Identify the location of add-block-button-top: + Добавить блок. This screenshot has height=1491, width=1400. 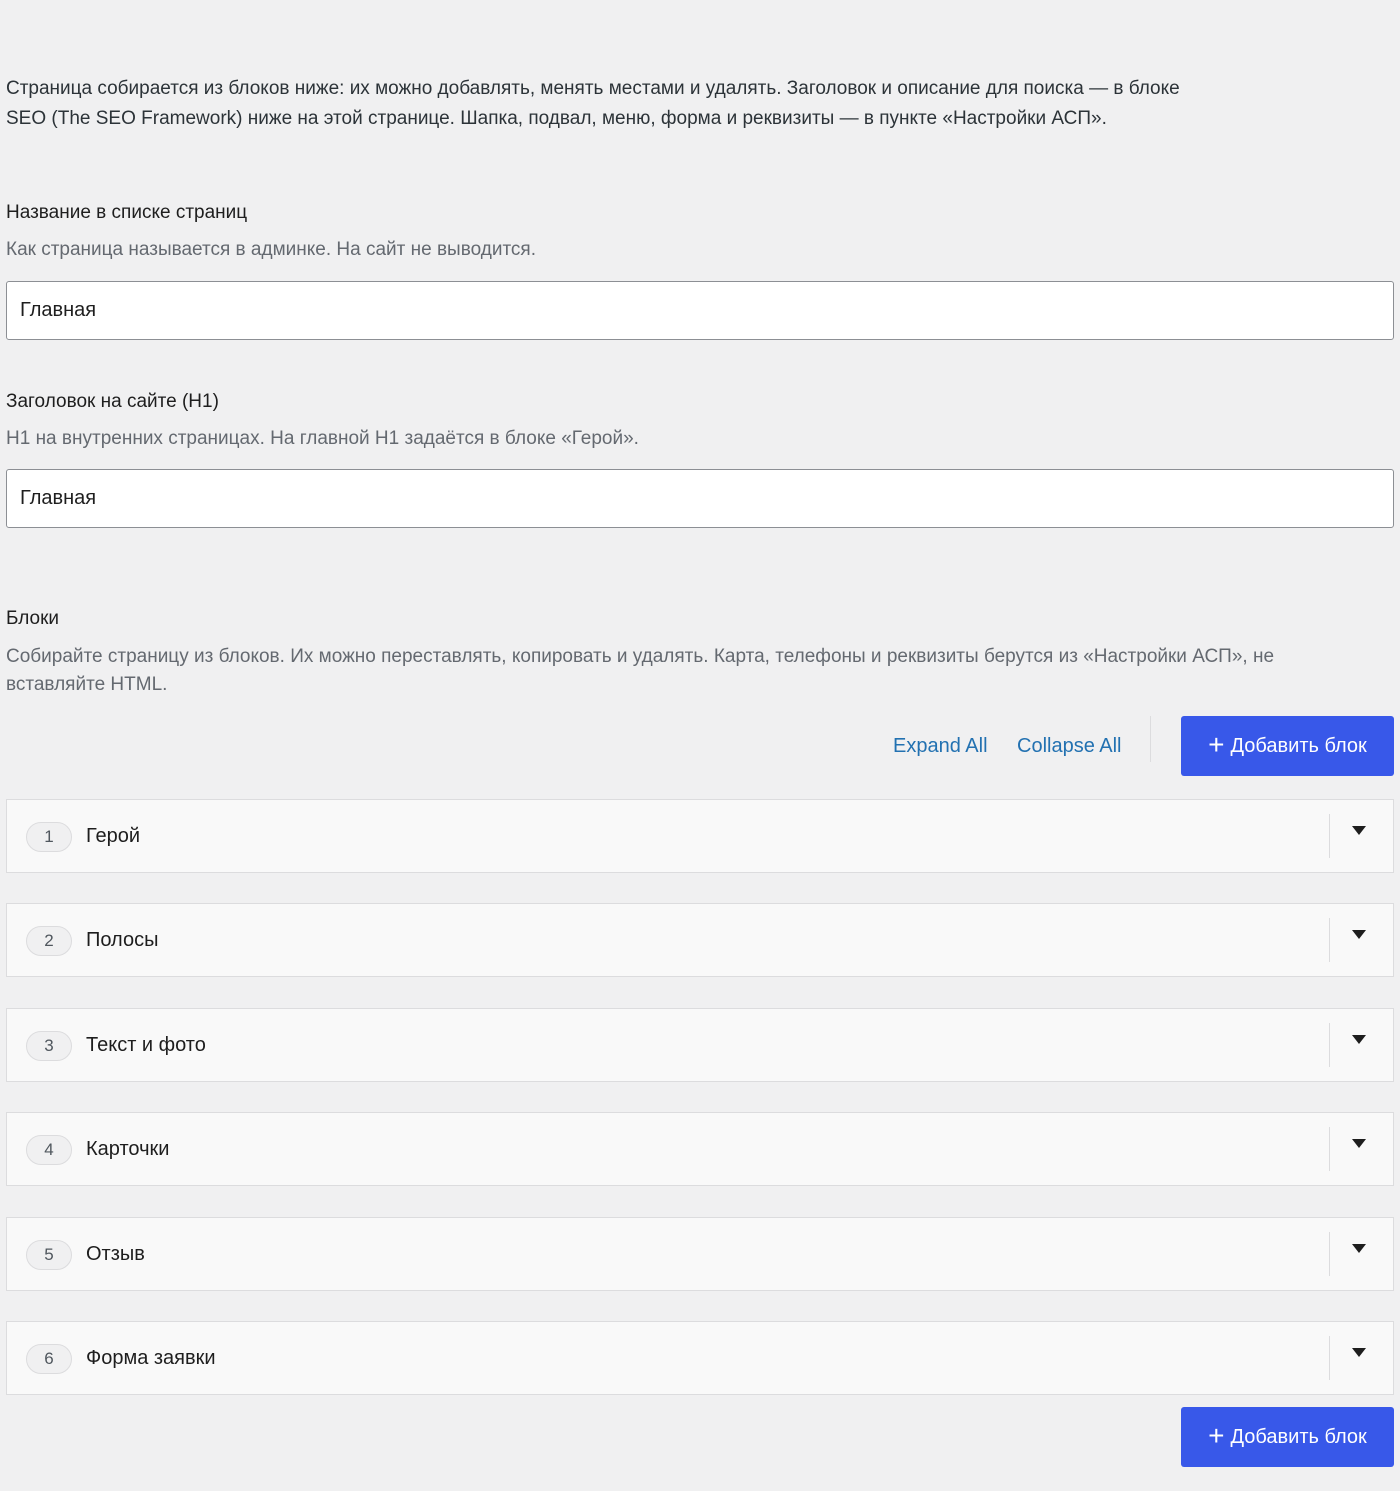
(1287, 746).